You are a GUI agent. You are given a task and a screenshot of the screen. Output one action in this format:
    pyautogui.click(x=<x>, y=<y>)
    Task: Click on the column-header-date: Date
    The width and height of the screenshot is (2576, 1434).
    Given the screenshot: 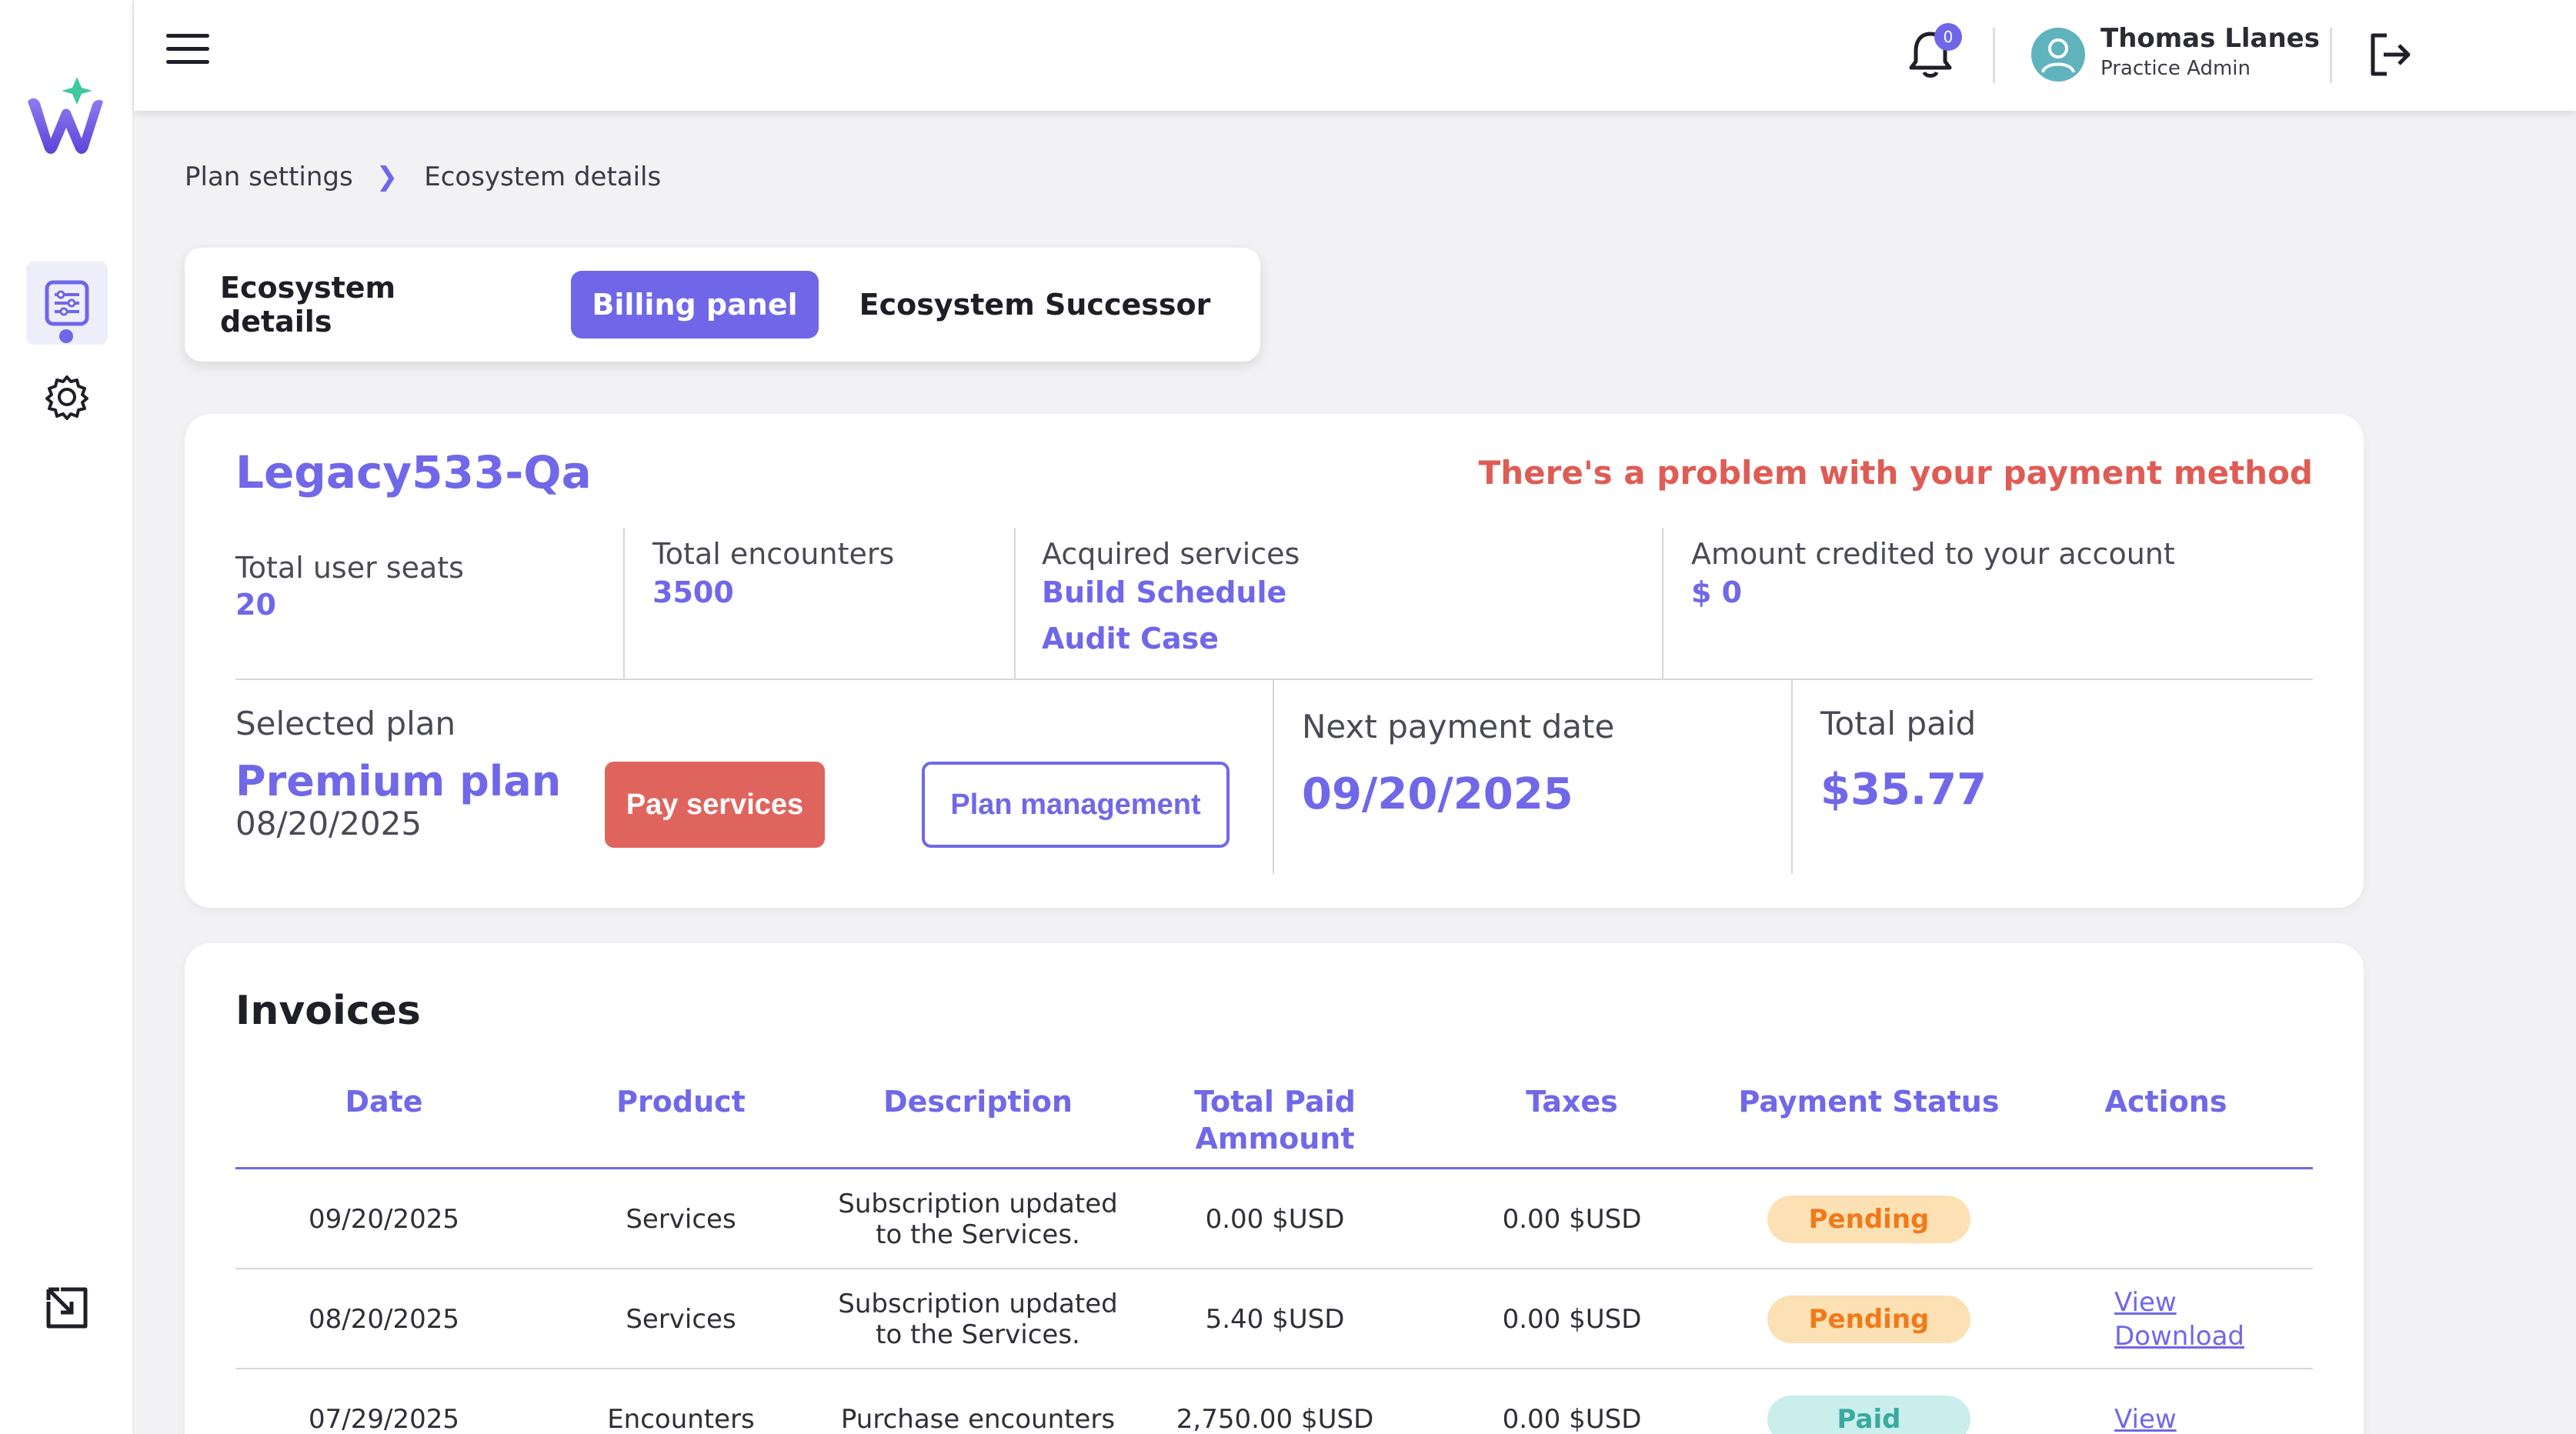 What is the action you would take?
    pyautogui.click(x=384, y=1102)
    